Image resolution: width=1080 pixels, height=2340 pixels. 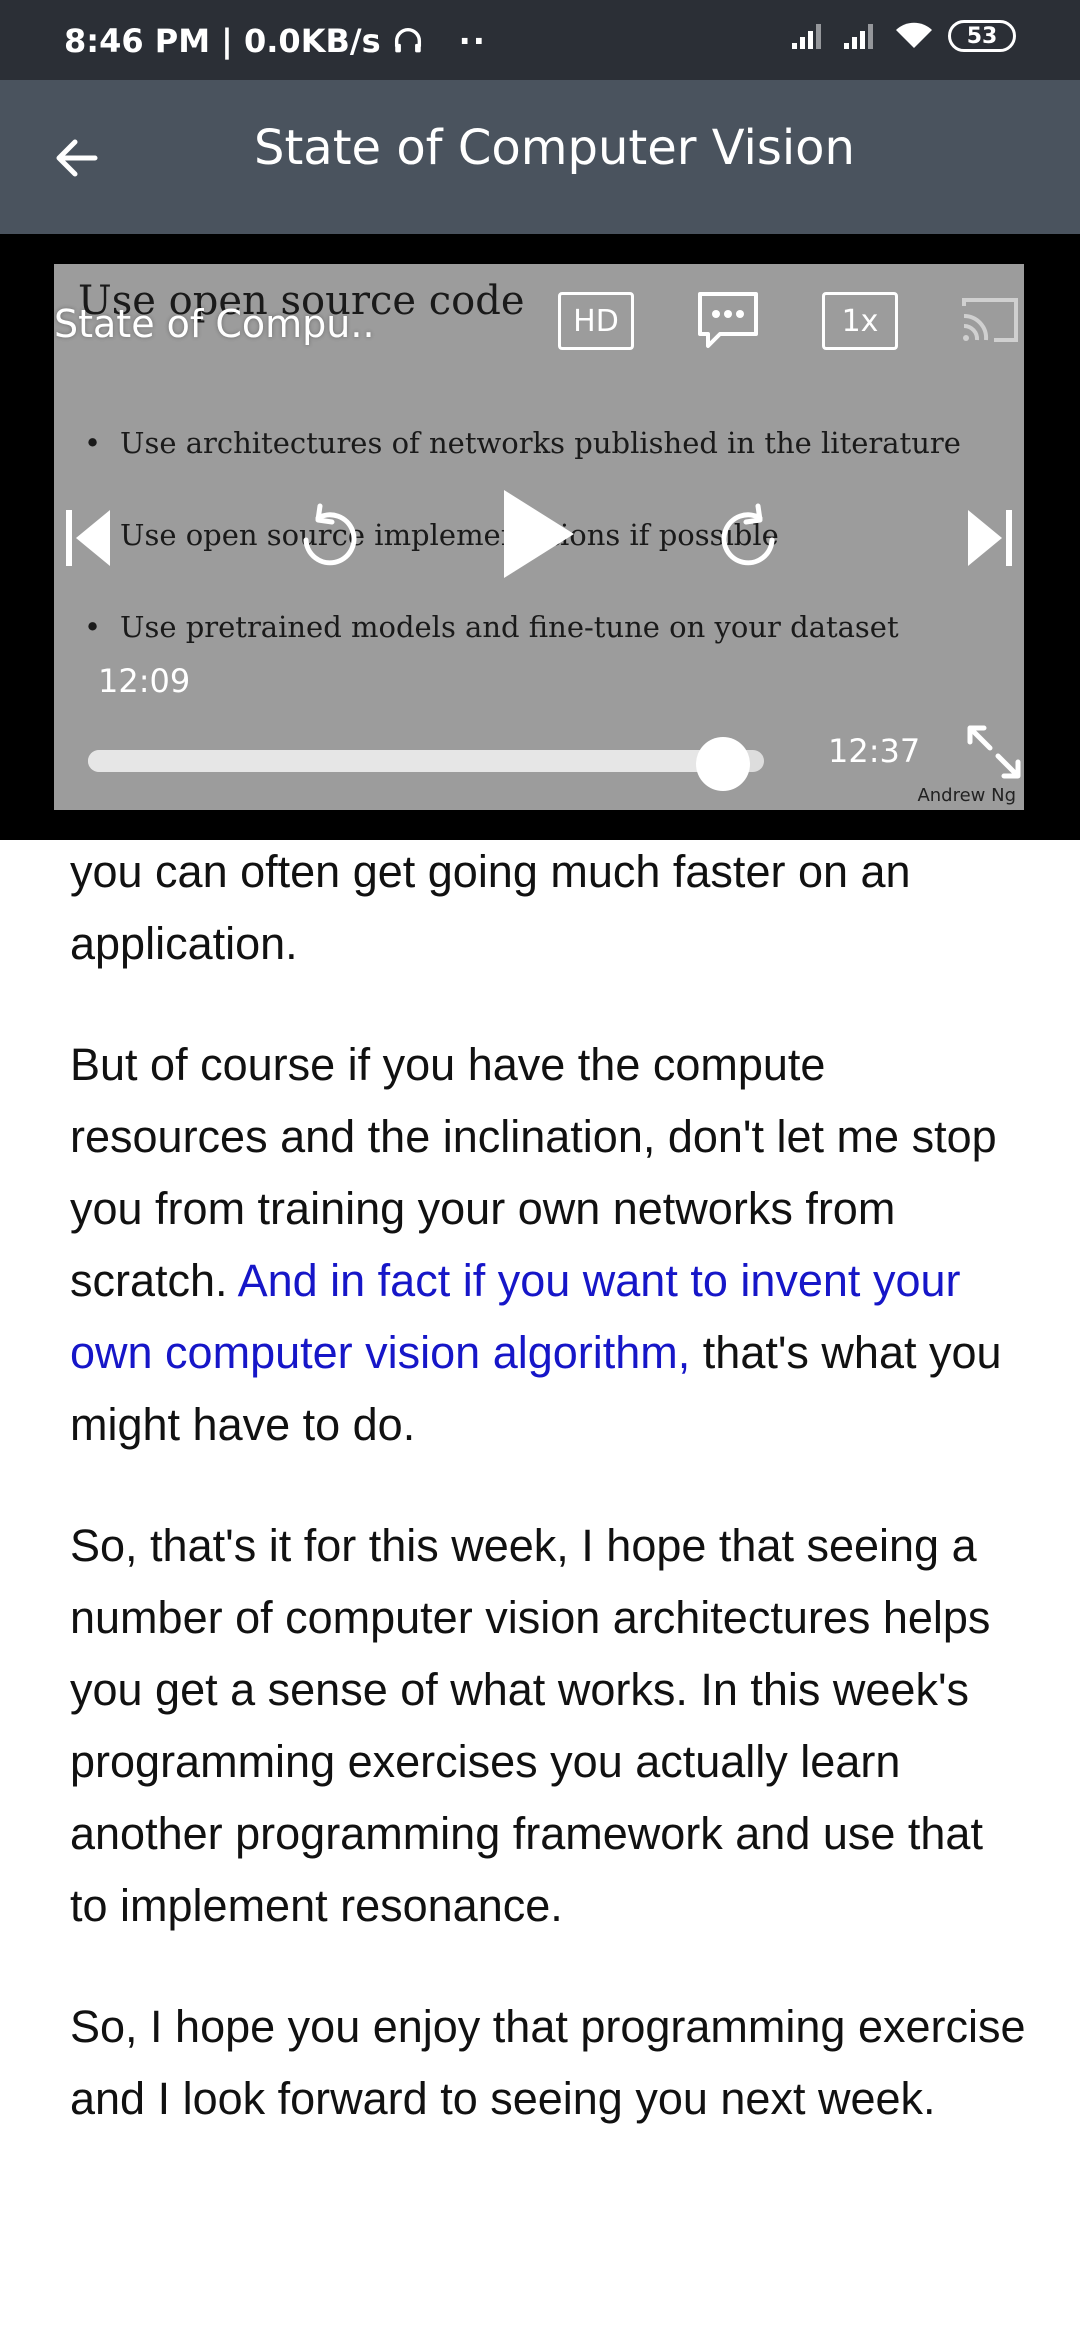 I want to click on battery-icon: 53, so click(x=982, y=36).